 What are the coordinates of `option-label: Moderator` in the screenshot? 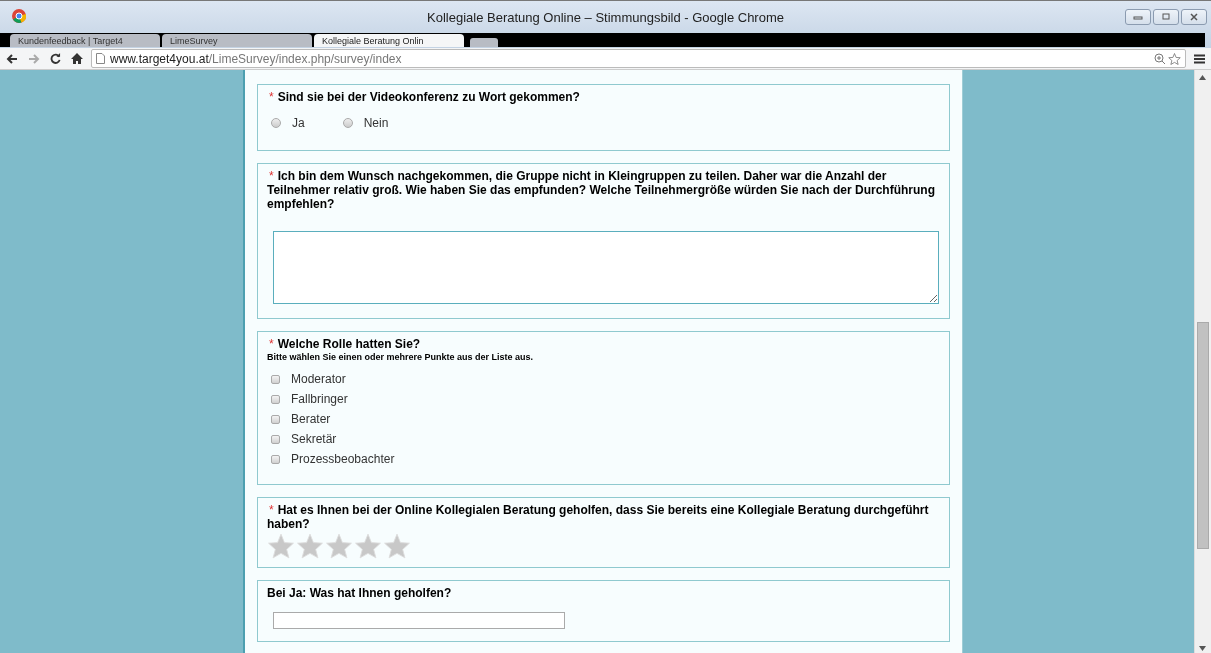 It's located at (318, 379).